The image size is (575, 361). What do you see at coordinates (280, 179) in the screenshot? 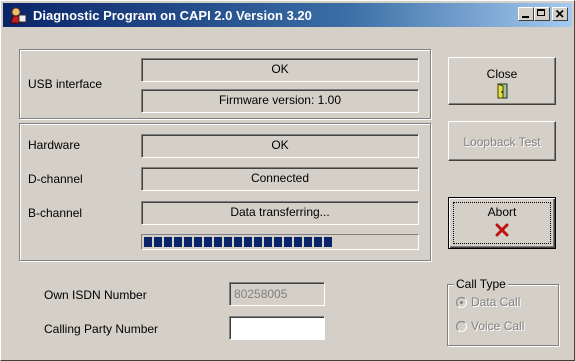
I see `d-channel-status-field: Connected` at bounding box center [280, 179].